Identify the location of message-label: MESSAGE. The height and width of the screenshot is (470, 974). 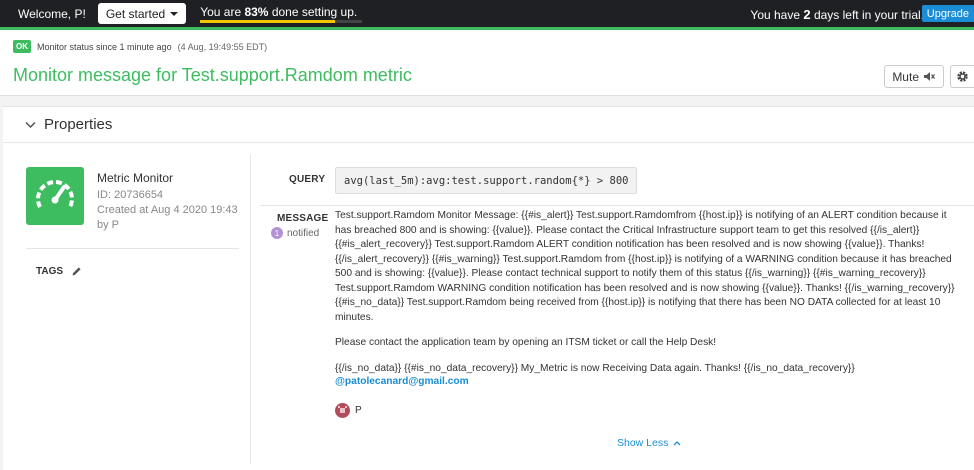
(303, 218).